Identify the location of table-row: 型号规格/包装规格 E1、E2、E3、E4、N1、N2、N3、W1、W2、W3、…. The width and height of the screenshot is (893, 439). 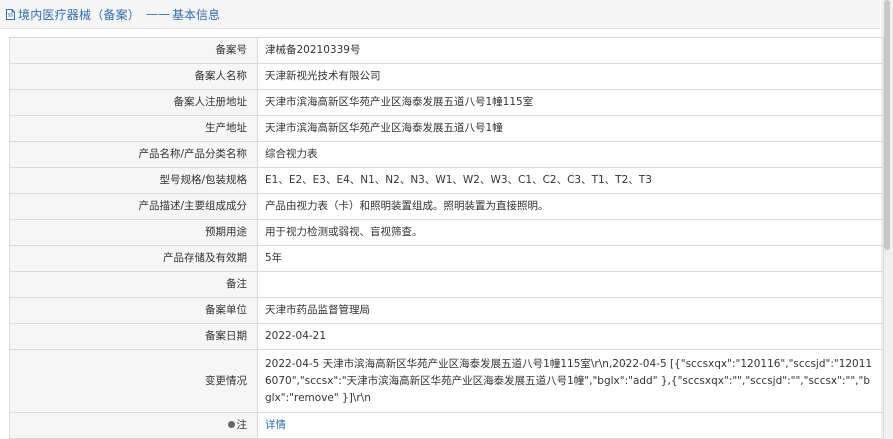
(446, 180).